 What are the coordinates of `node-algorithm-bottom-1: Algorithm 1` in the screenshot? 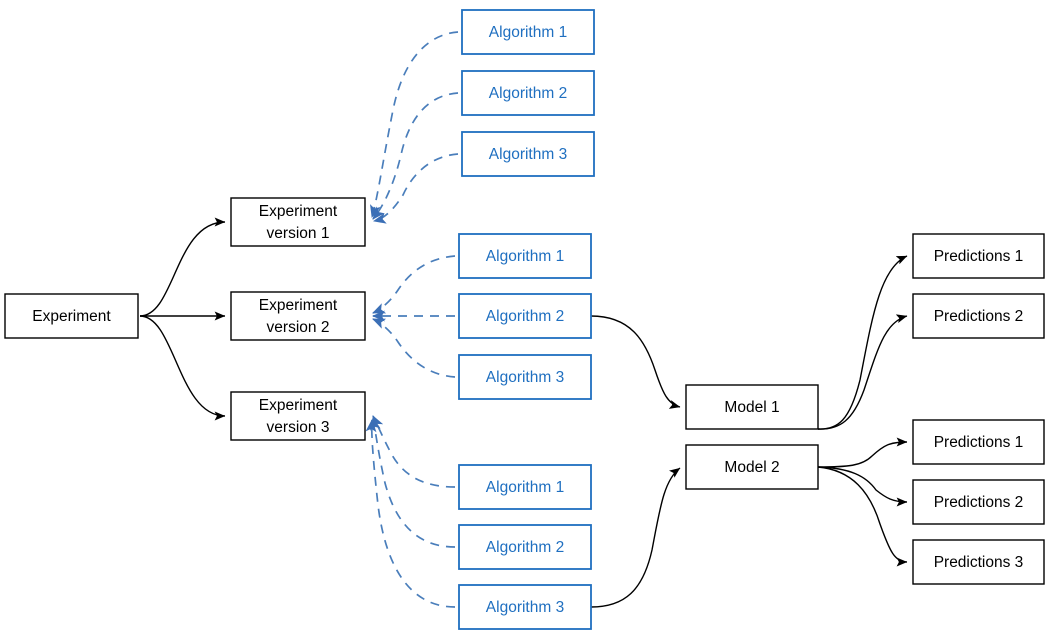 It's located at (525, 487).